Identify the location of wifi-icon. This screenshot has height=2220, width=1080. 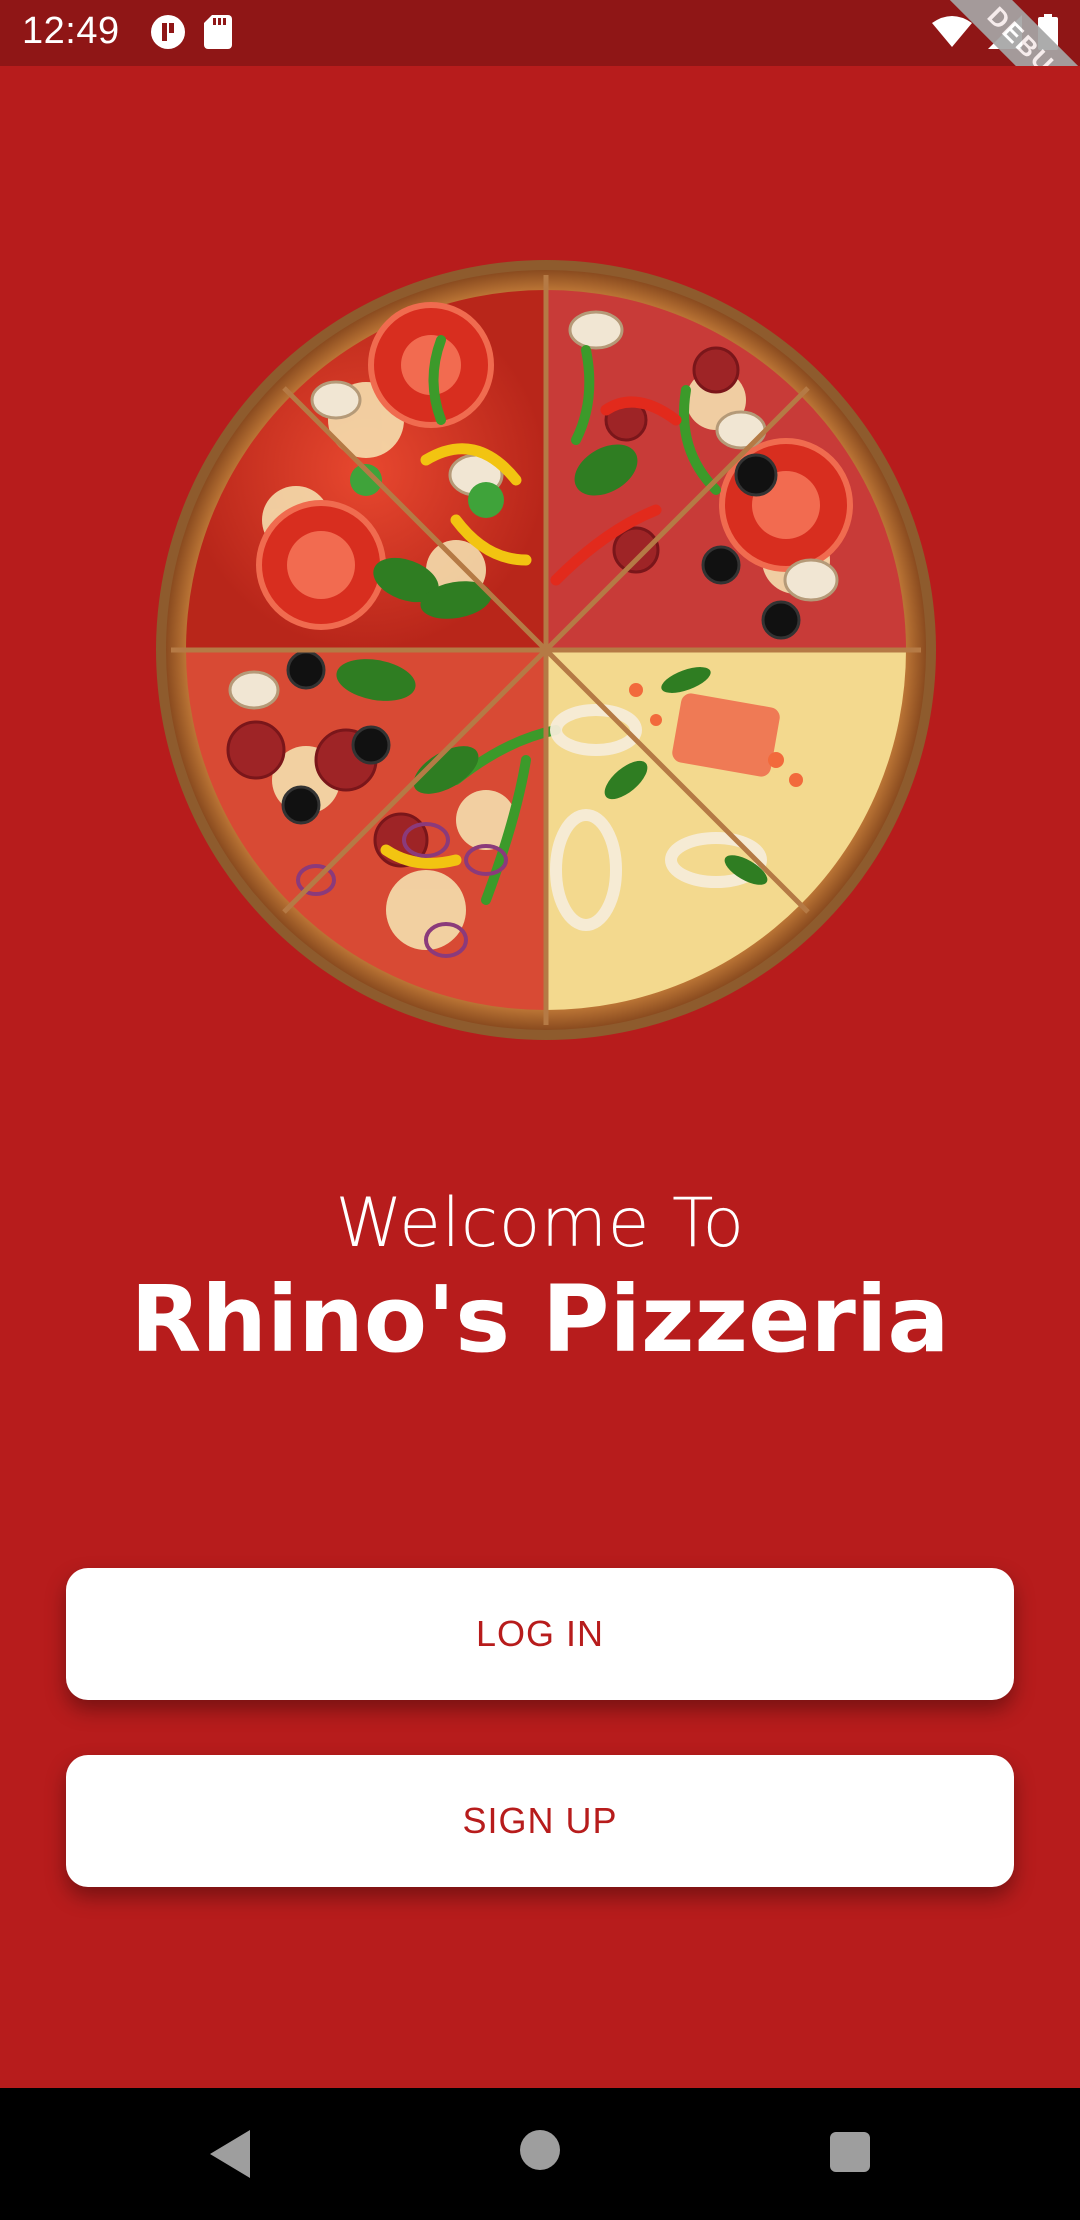
(952, 34).